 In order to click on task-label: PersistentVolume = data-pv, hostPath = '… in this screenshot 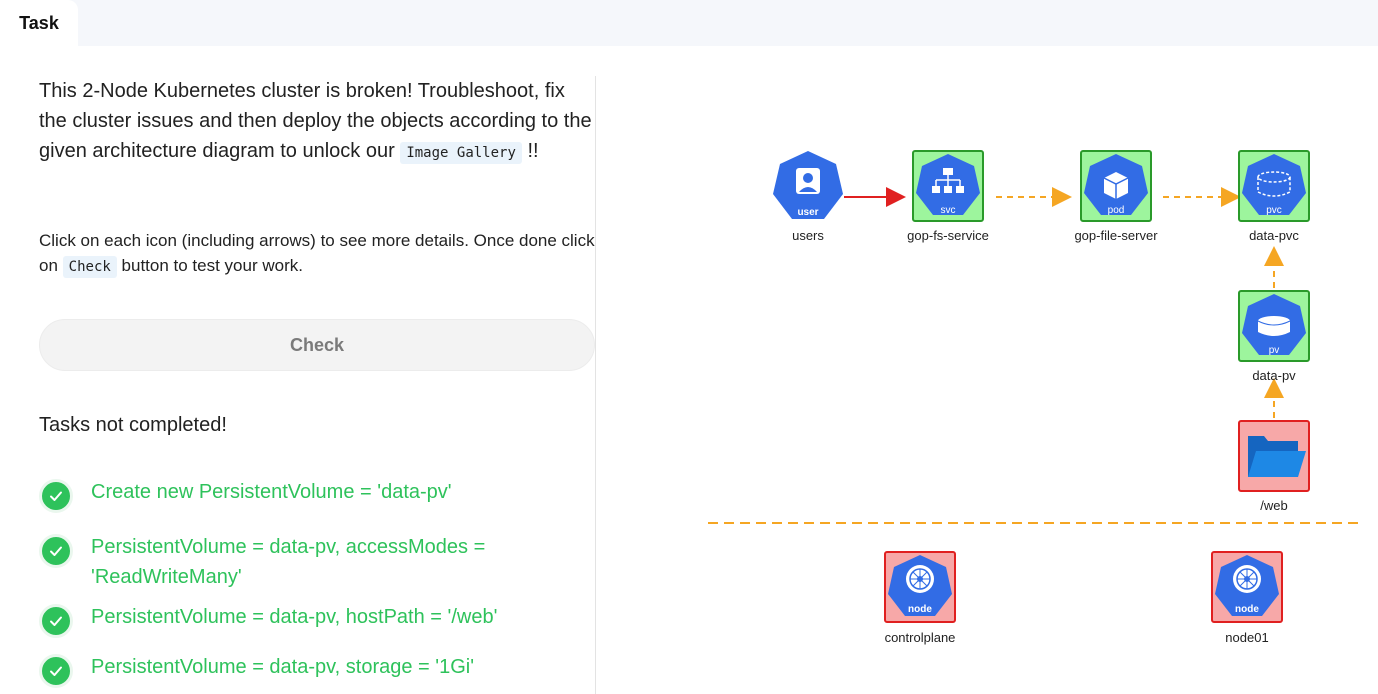, I will do `click(294, 617)`.